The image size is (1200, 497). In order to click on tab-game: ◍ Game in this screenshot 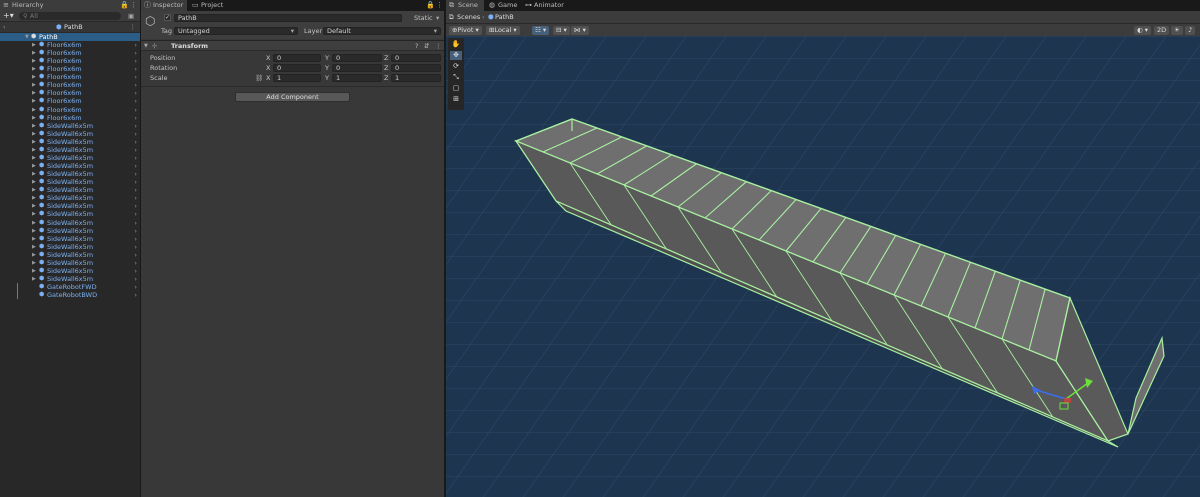, I will do `click(503, 5)`.